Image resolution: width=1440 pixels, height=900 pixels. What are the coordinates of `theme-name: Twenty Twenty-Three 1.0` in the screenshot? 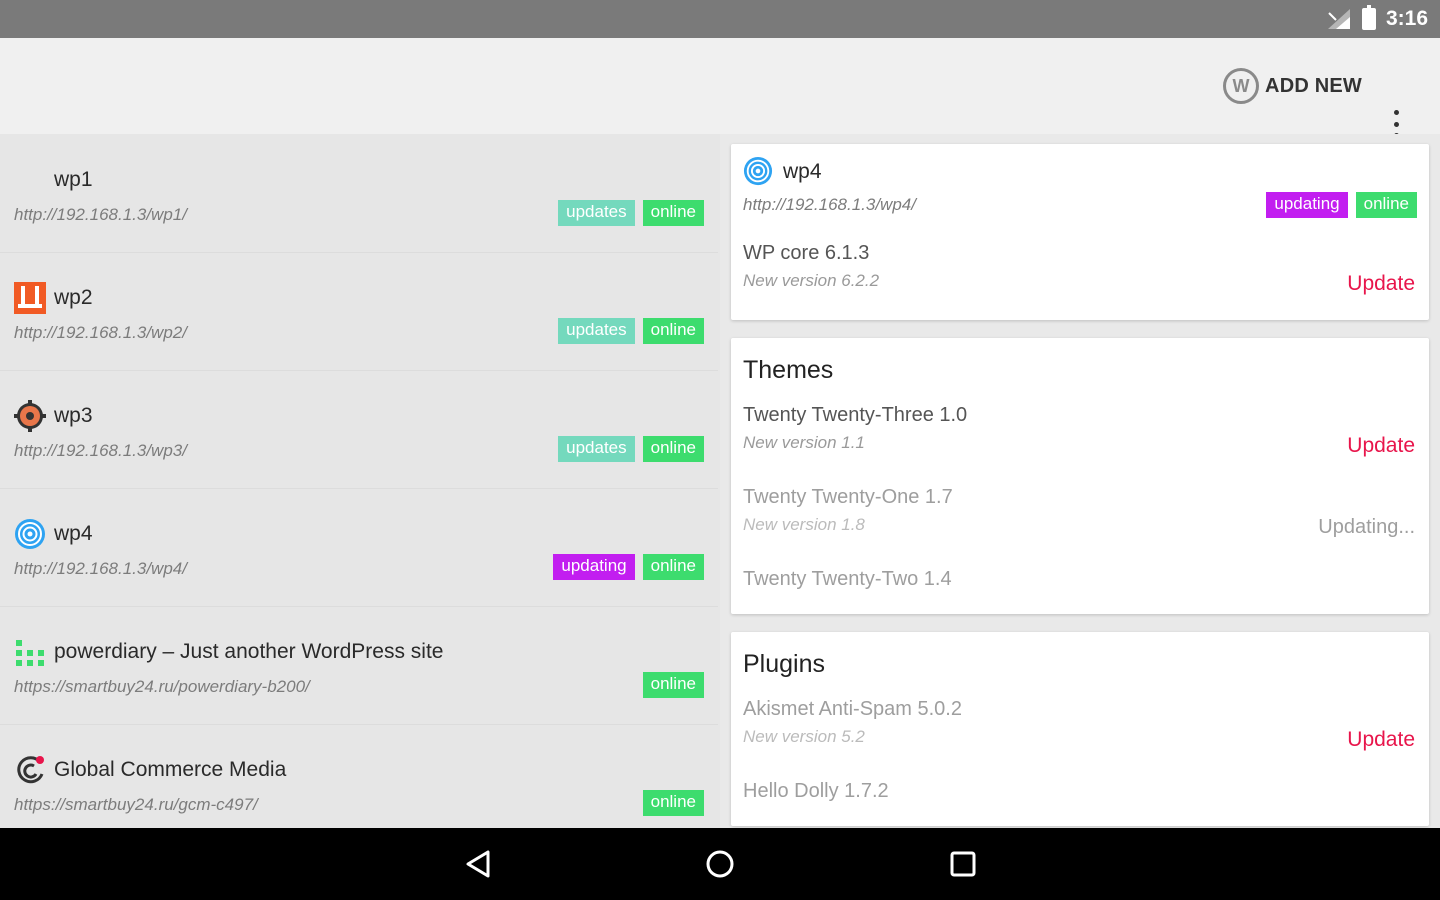 It's located at (855, 415).